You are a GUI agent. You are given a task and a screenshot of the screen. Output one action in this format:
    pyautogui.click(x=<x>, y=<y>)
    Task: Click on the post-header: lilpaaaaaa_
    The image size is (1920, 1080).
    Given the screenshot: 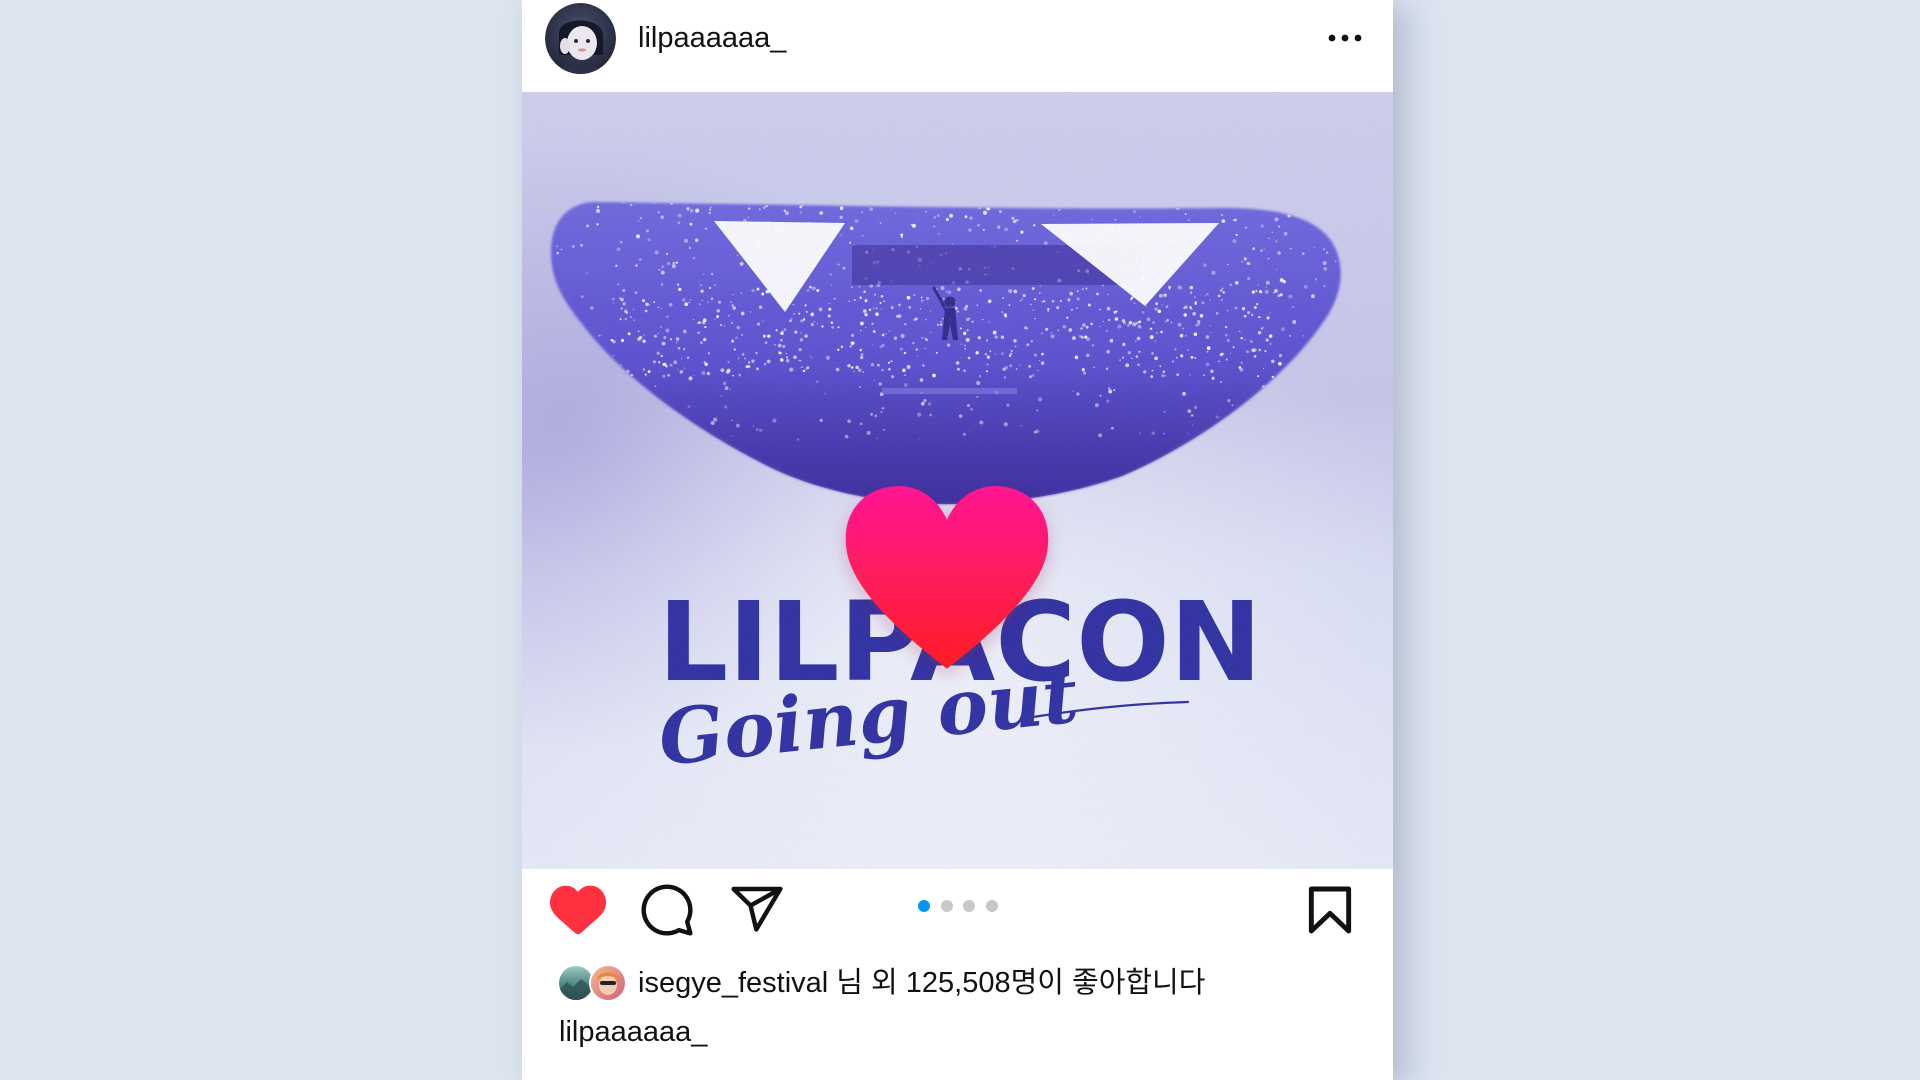 What is the action you would take?
    pyautogui.click(x=957, y=46)
    